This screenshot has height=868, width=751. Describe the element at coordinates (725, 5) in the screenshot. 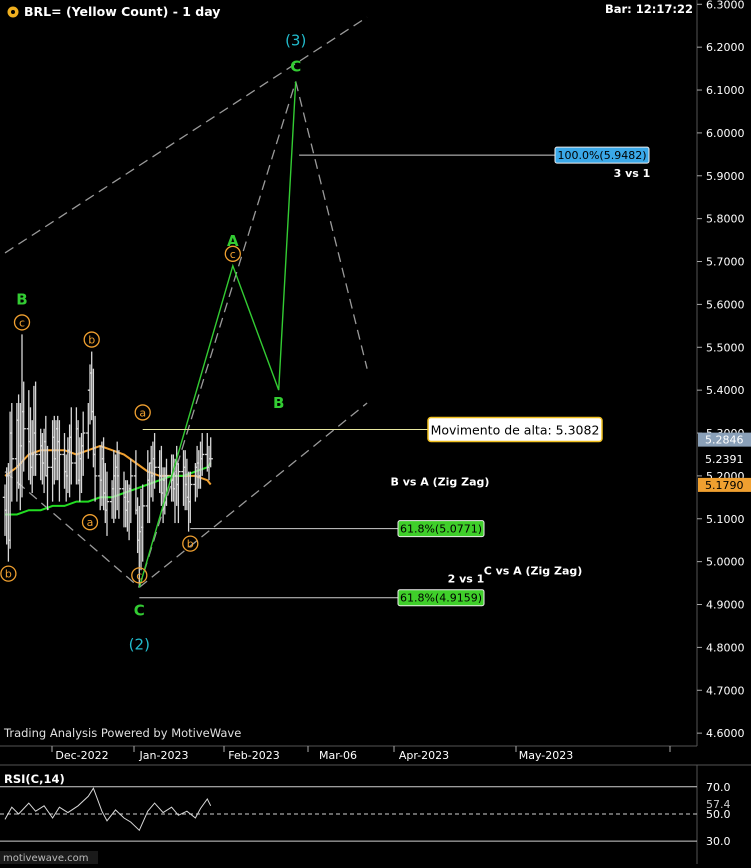

I see `price-tick-label: 6.3000` at that location.